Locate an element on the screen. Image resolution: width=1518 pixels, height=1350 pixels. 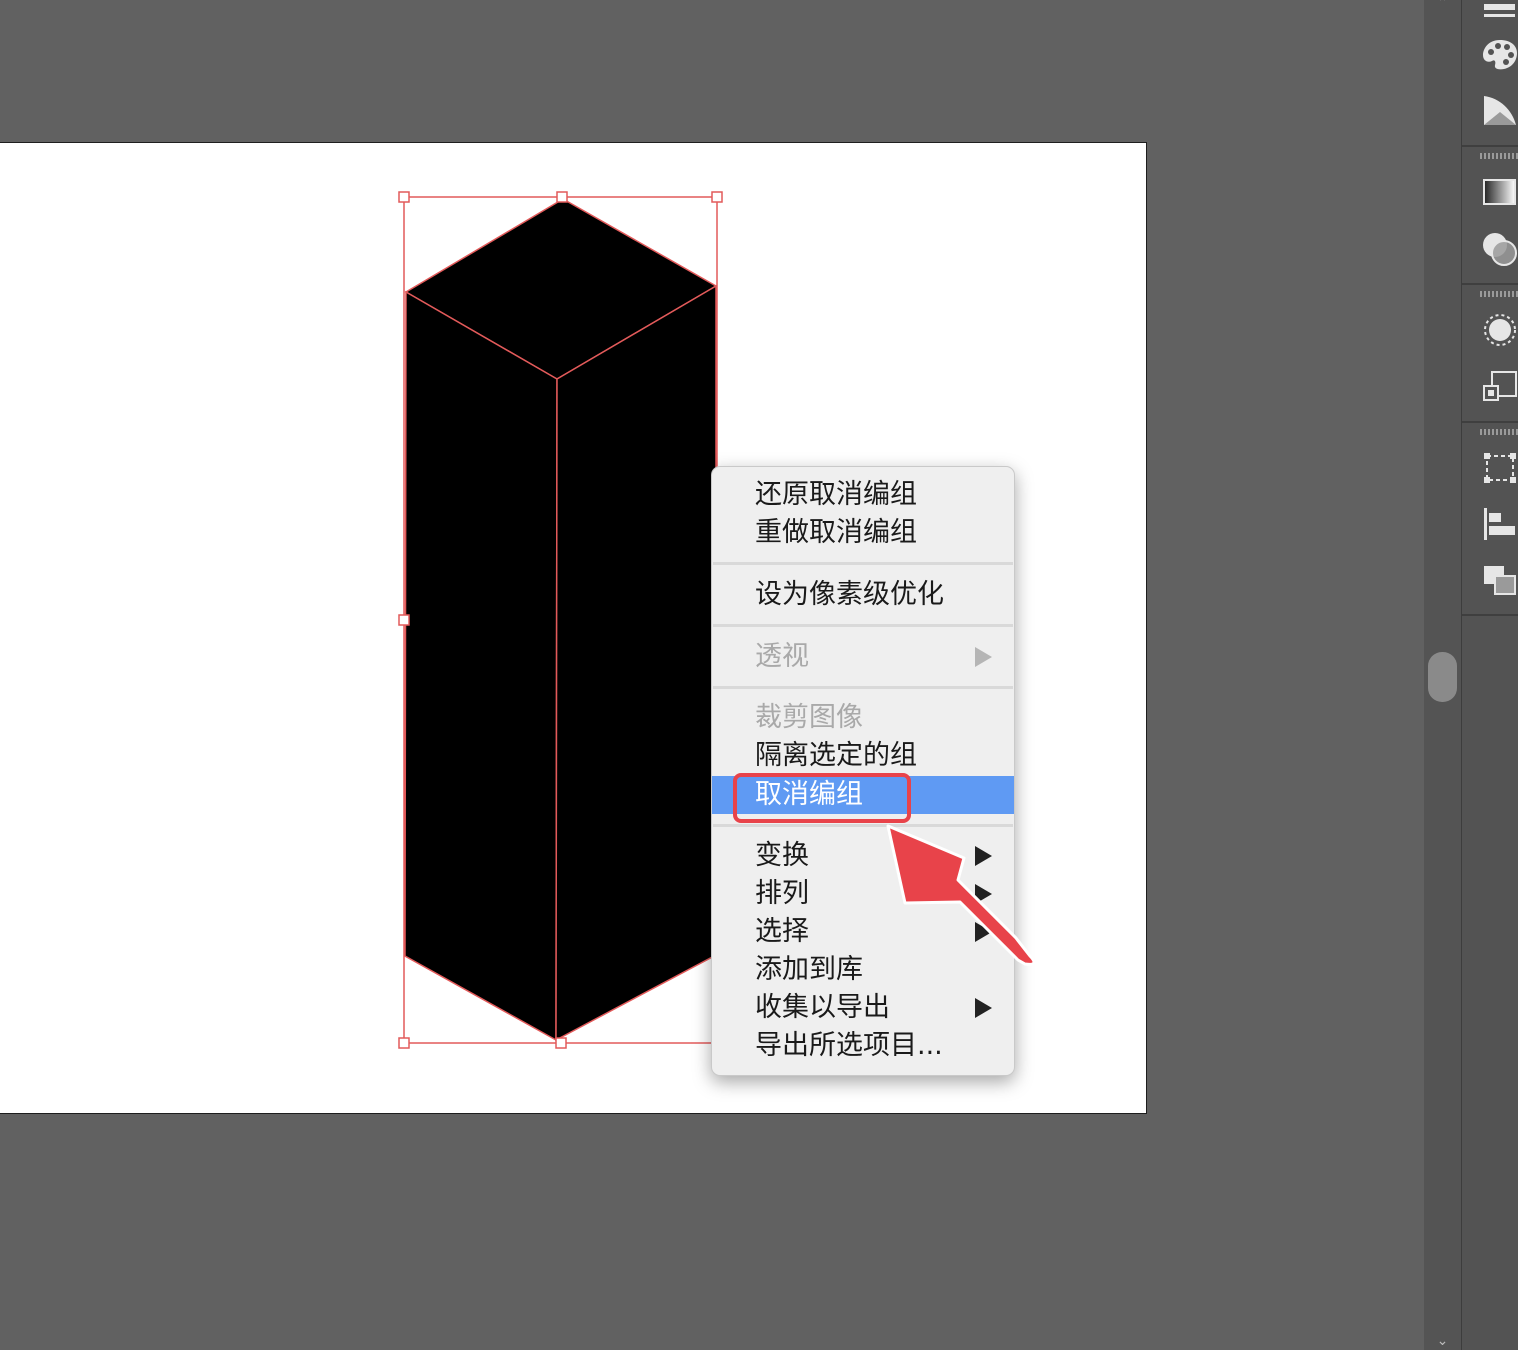
annotation-highlight-box is located at coordinates (822, 798).